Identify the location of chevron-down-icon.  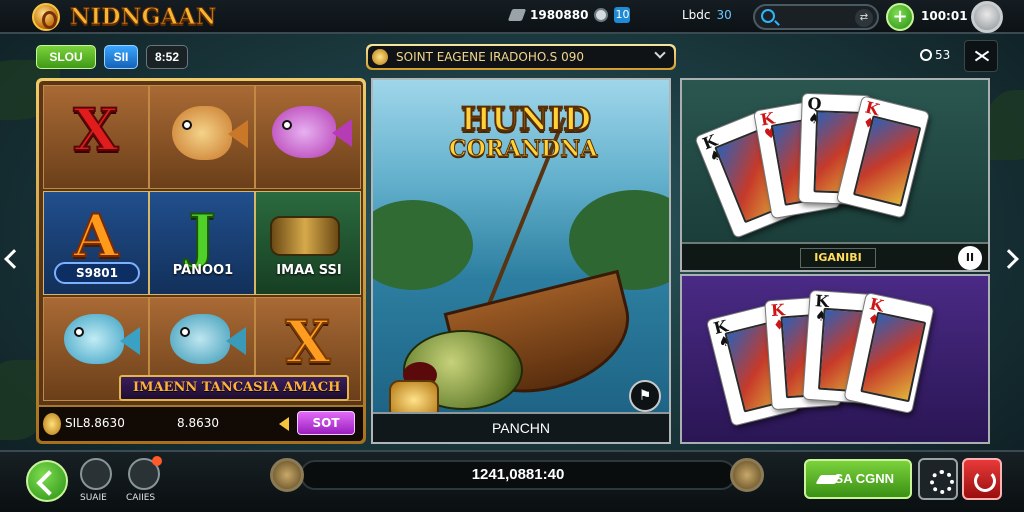
(660, 53).